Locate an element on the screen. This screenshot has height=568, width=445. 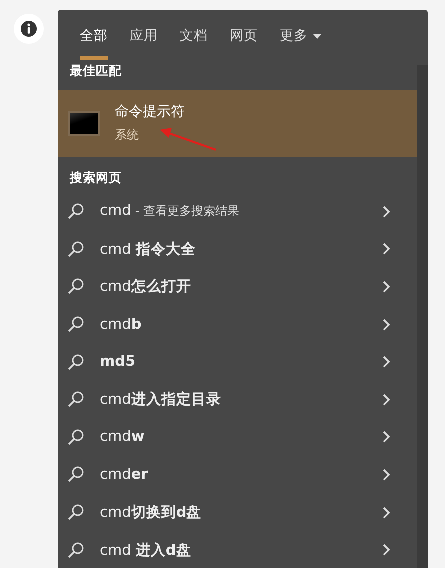
search-suggestion: cmd - 查看更多搜索结果 is located at coordinates (237, 212).